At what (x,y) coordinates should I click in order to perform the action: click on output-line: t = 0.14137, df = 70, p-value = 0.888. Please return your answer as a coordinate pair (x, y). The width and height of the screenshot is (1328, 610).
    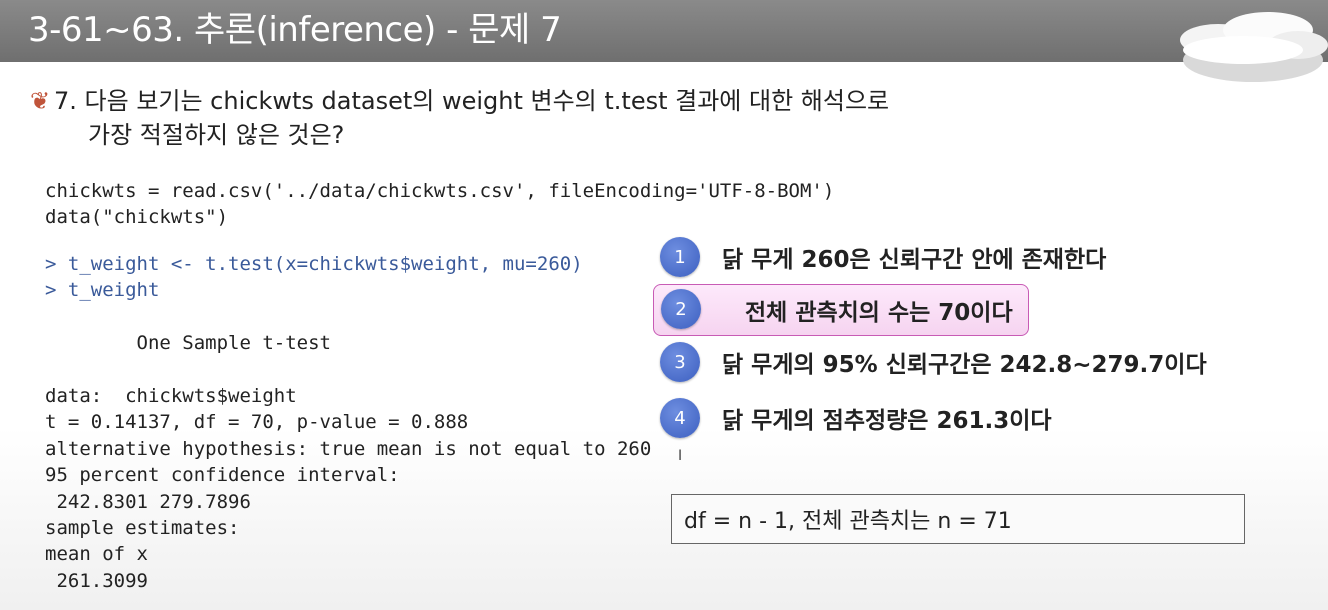
    Looking at the image, I should click on (257, 422).